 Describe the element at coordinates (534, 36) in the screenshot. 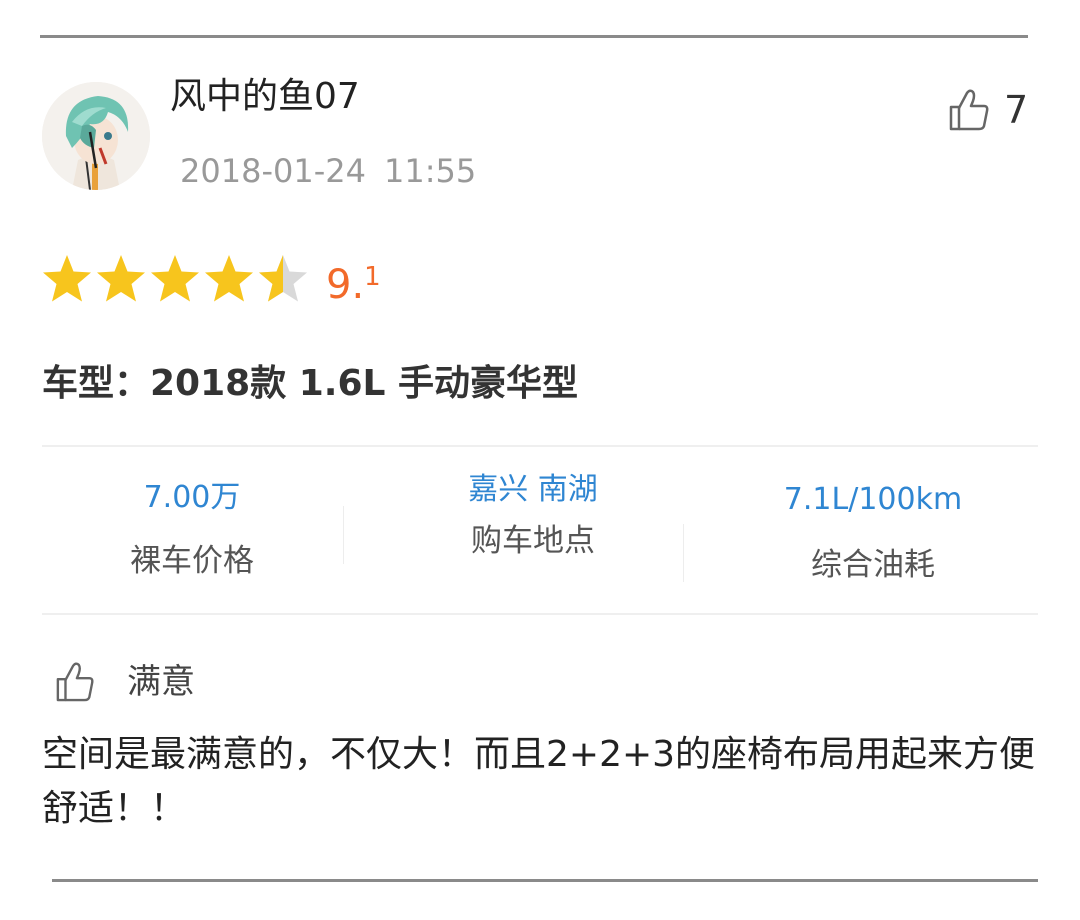

I see `top-divider` at that location.